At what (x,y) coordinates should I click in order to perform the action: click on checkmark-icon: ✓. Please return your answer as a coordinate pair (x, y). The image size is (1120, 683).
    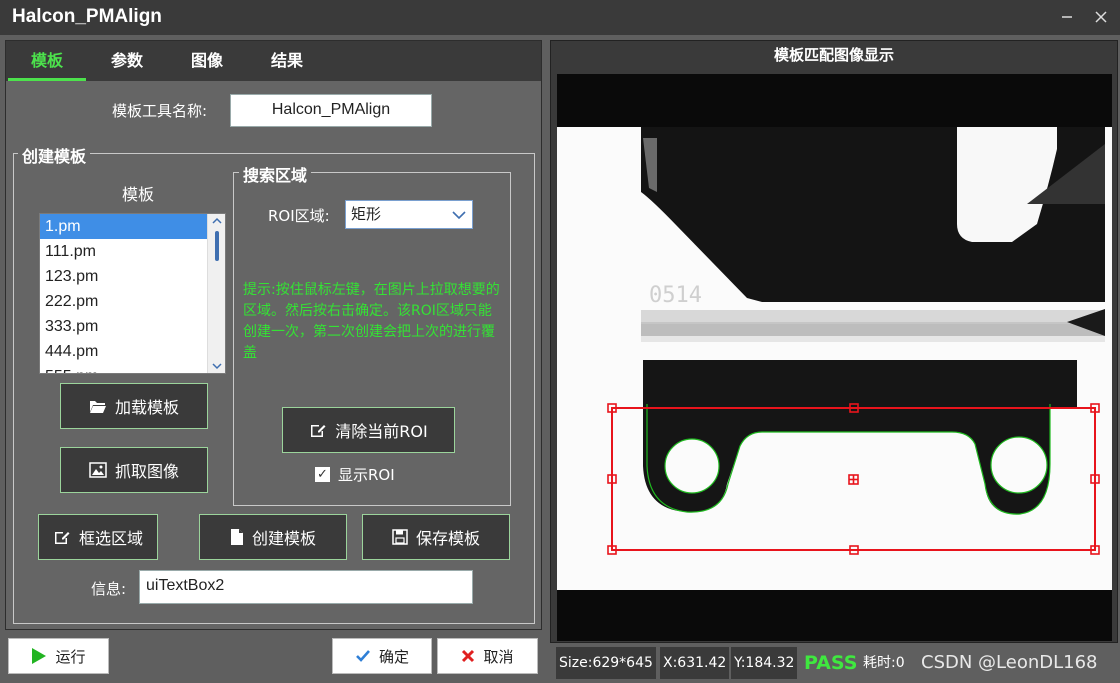
    Looking at the image, I should click on (322, 474).